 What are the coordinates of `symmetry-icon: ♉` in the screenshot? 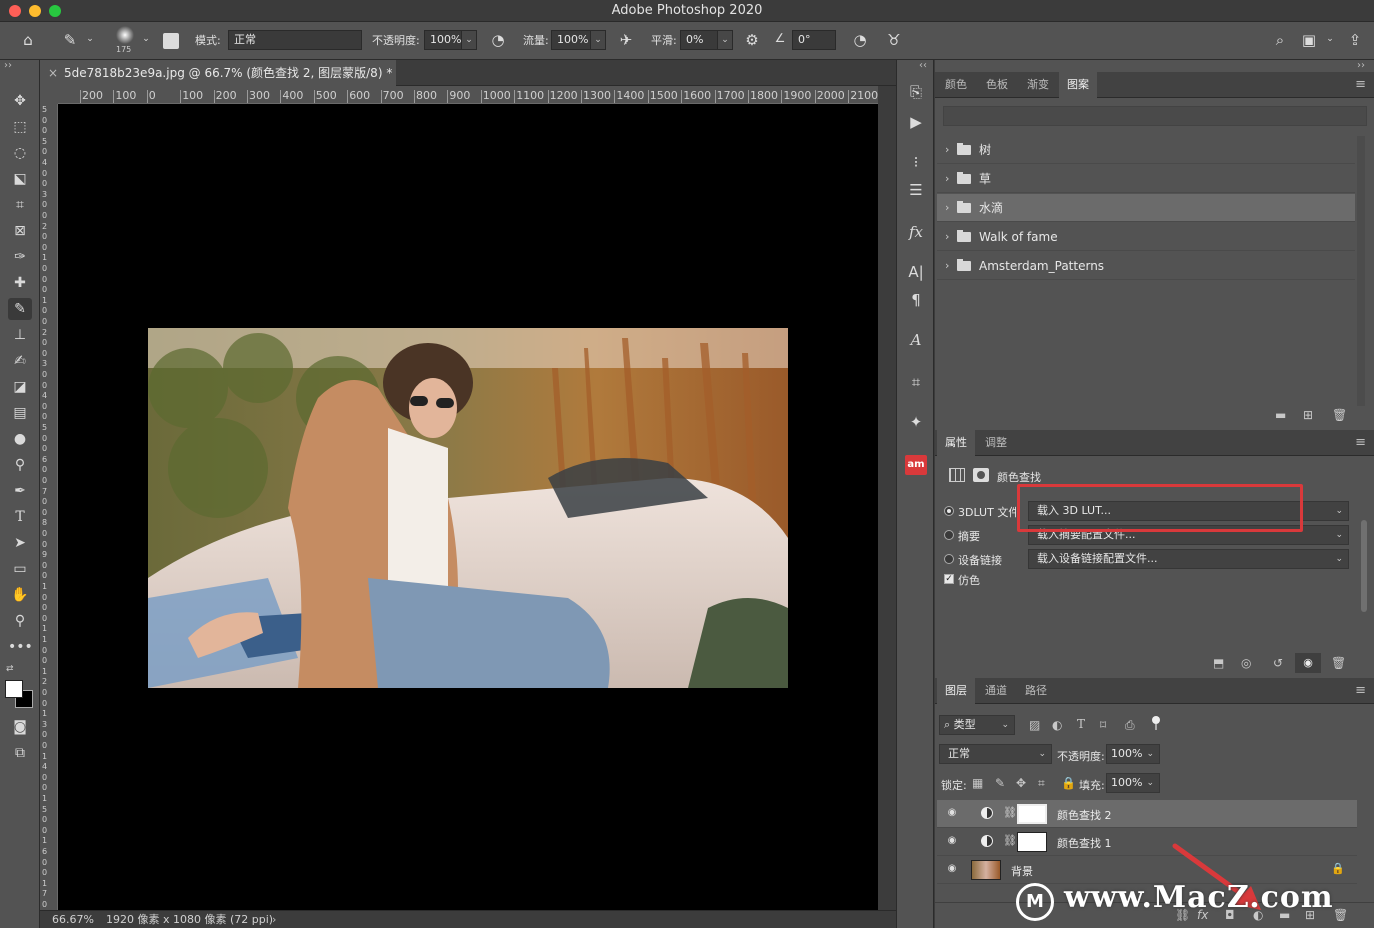 It's located at (894, 40).